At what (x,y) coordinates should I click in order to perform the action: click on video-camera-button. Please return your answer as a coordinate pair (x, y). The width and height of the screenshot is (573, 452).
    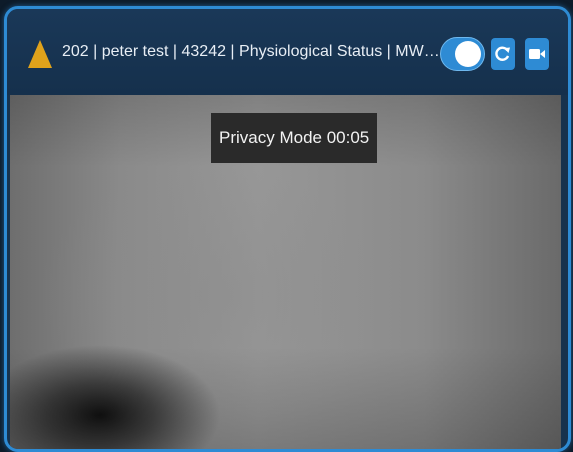
    Looking at the image, I should click on (537, 54).